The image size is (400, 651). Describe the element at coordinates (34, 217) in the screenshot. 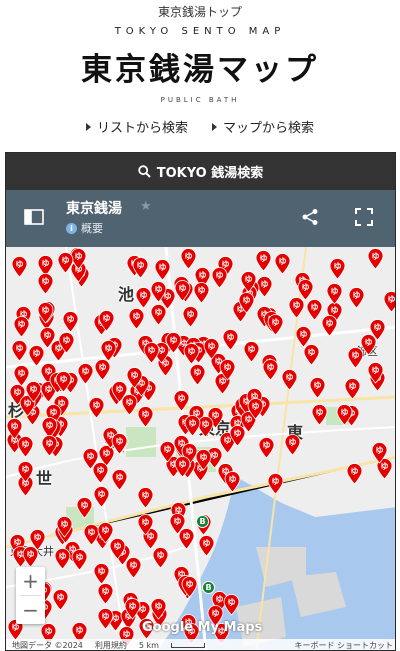

I see `side-panel-icon` at that location.